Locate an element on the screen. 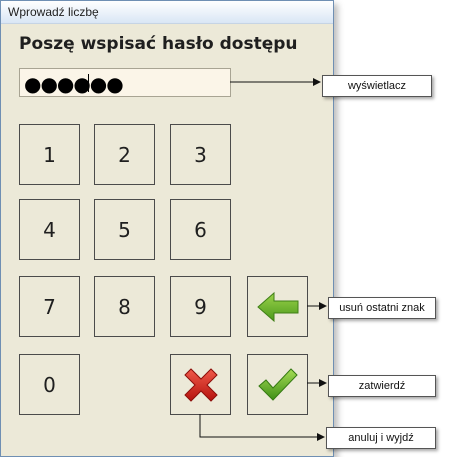 The height and width of the screenshot is (457, 476). callout-backspace: usuń ostatni znak is located at coordinates (382, 308).